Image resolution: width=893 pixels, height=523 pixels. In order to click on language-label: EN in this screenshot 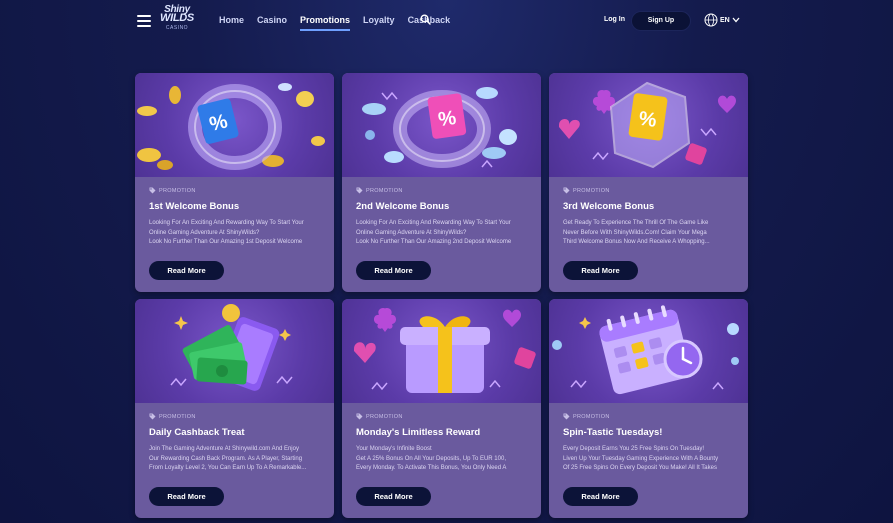, I will do `click(725, 20)`.